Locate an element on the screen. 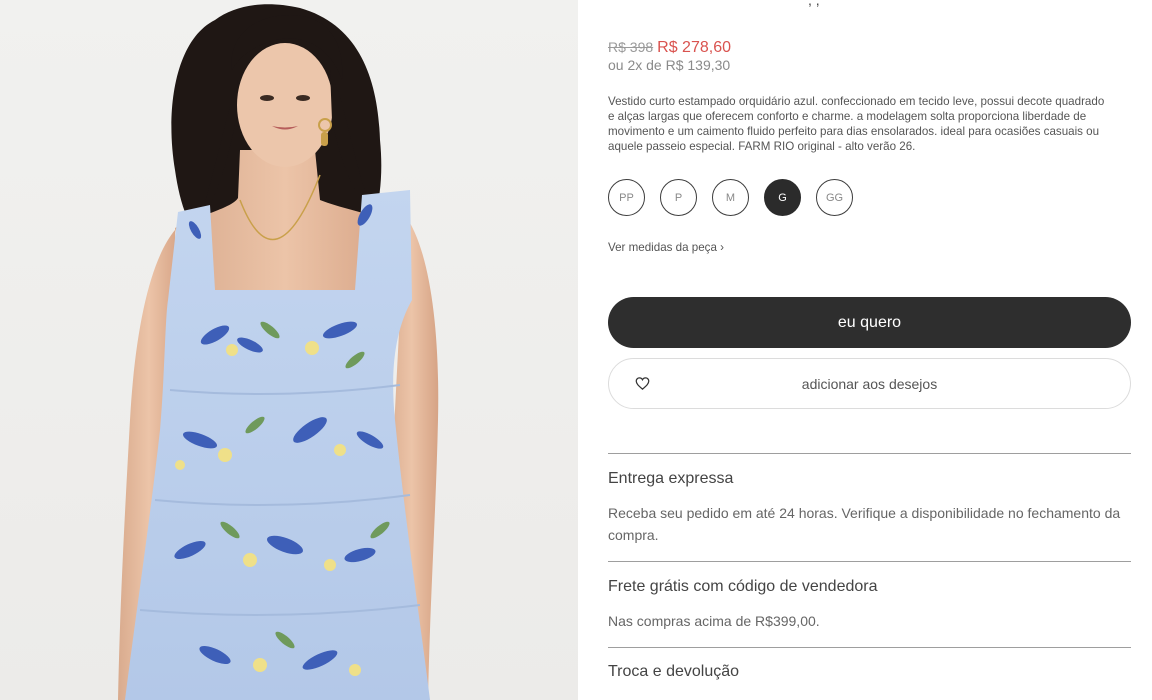 This screenshot has height=700, width=1152. wishlist-button-label: adicionar aos desejos is located at coordinates (869, 383).